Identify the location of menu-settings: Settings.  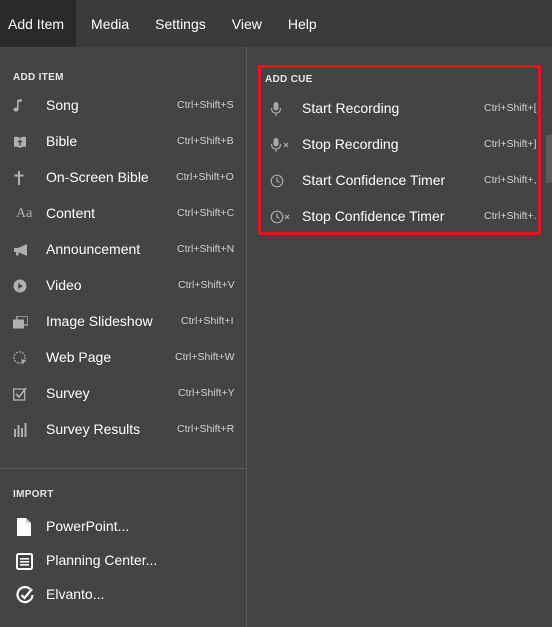
(180, 23).